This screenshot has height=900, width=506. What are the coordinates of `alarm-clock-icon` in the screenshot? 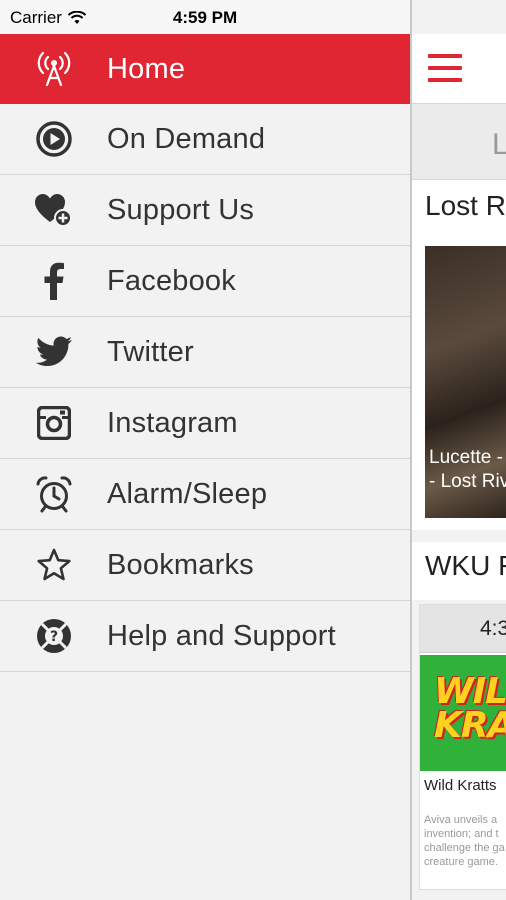 It's located at (54, 494).